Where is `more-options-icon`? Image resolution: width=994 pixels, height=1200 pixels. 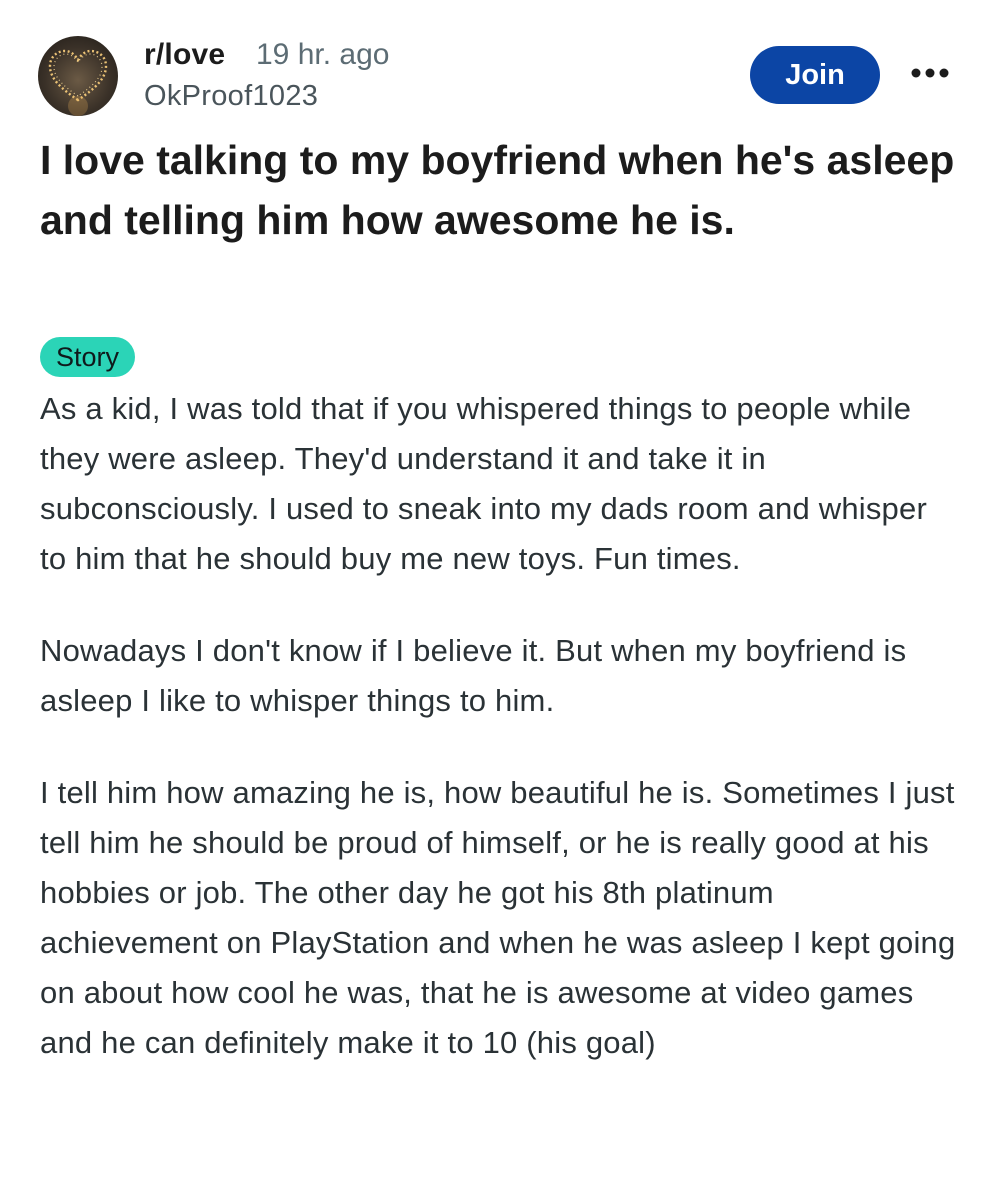 more-options-icon is located at coordinates (930, 73).